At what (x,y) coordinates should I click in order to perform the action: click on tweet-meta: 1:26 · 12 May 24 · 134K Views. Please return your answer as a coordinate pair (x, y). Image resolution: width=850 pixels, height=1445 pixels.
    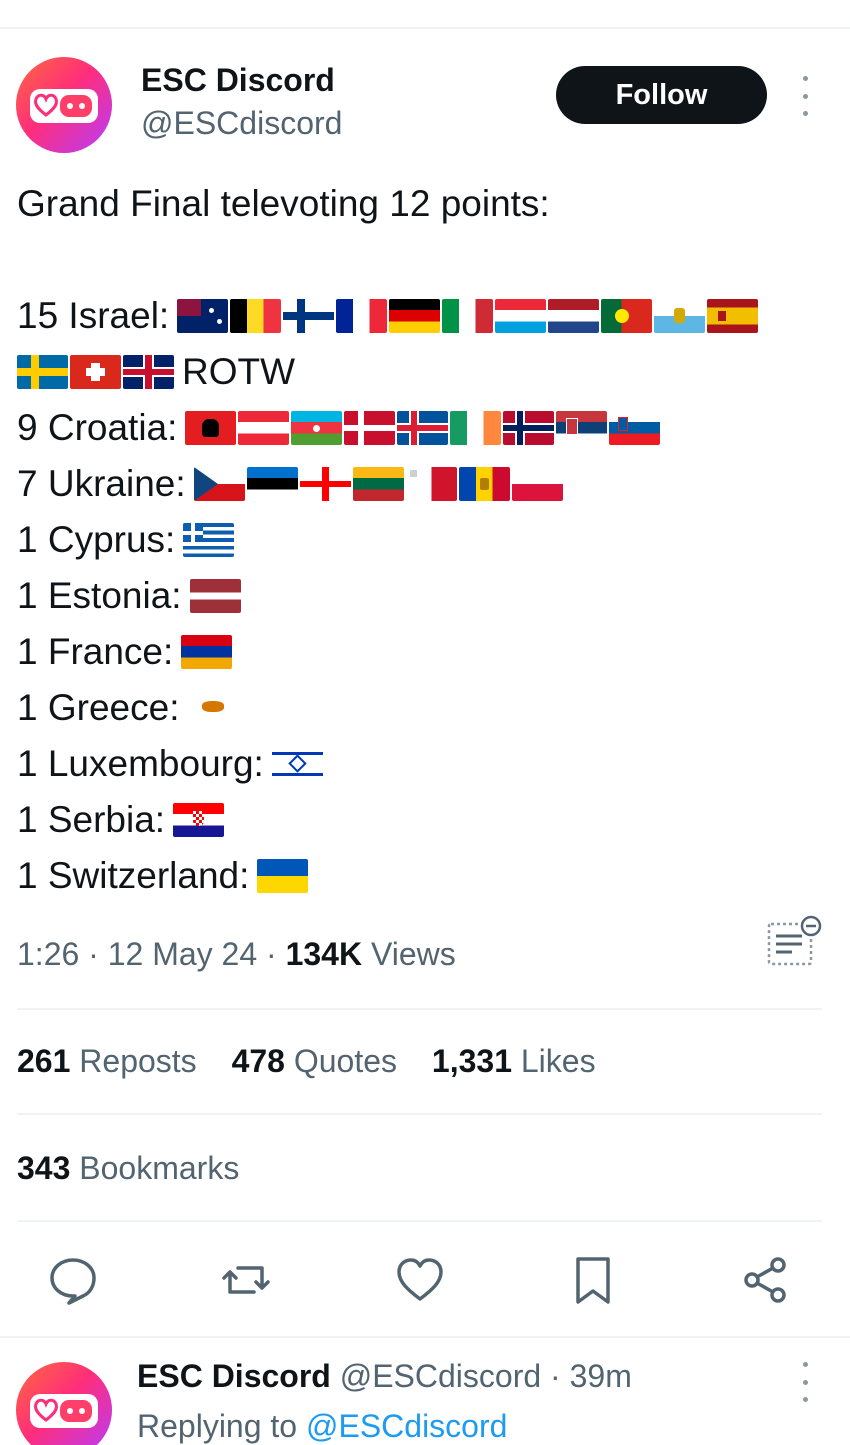
    Looking at the image, I should click on (236, 954).